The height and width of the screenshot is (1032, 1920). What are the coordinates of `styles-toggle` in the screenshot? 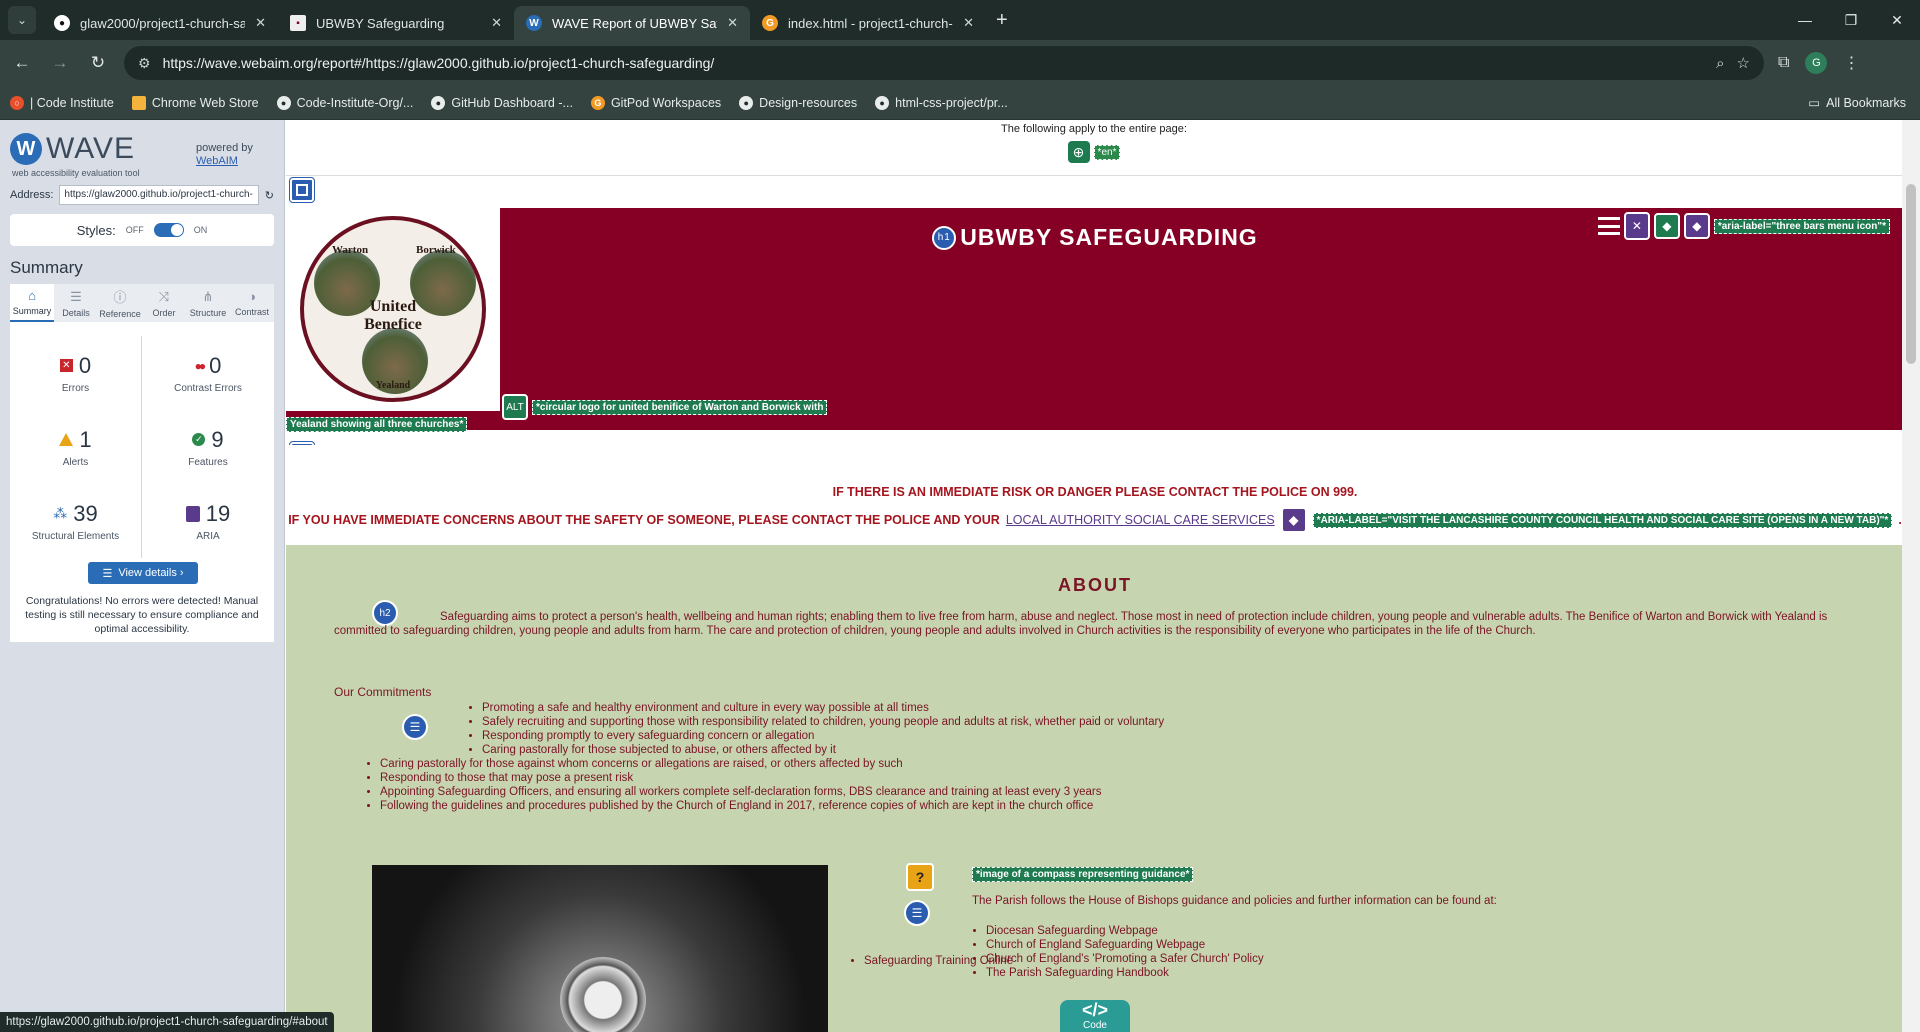 It's located at (168, 230).